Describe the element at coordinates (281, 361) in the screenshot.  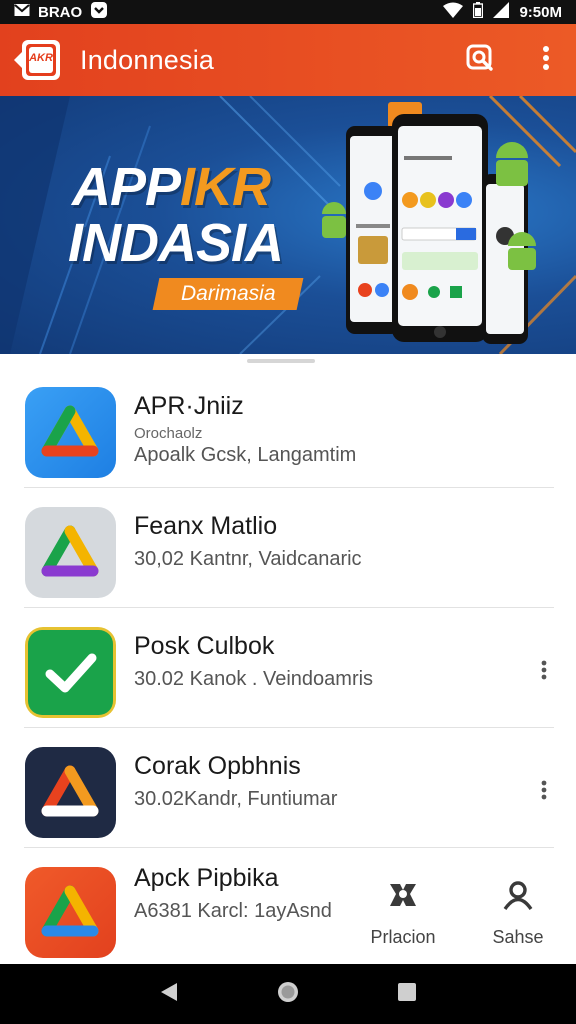
I see `sheet-handle` at that location.